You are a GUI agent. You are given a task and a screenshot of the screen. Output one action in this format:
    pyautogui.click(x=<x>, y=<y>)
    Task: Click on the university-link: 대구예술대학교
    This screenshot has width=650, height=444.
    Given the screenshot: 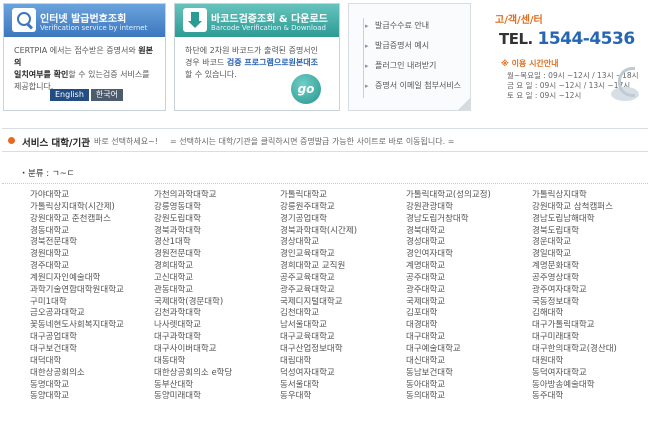 What is the action you would take?
    pyautogui.click(x=469, y=350)
    